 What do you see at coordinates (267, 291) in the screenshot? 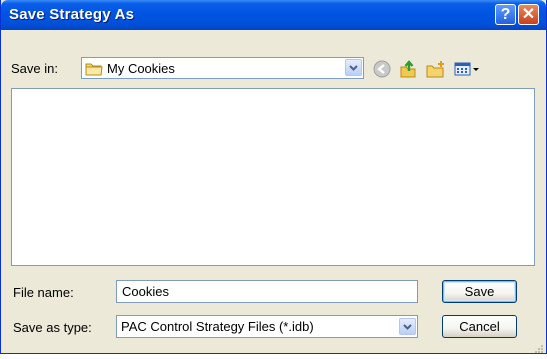
I see `file-name-input: Cookies` at bounding box center [267, 291].